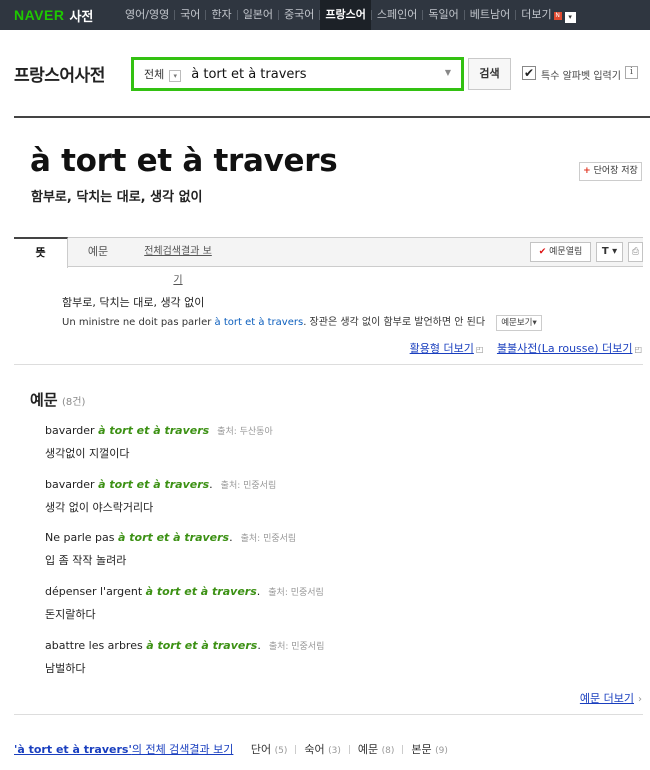 Image resolution: width=650 pixels, height=770 pixels. I want to click on search-input, so click(311, 74).